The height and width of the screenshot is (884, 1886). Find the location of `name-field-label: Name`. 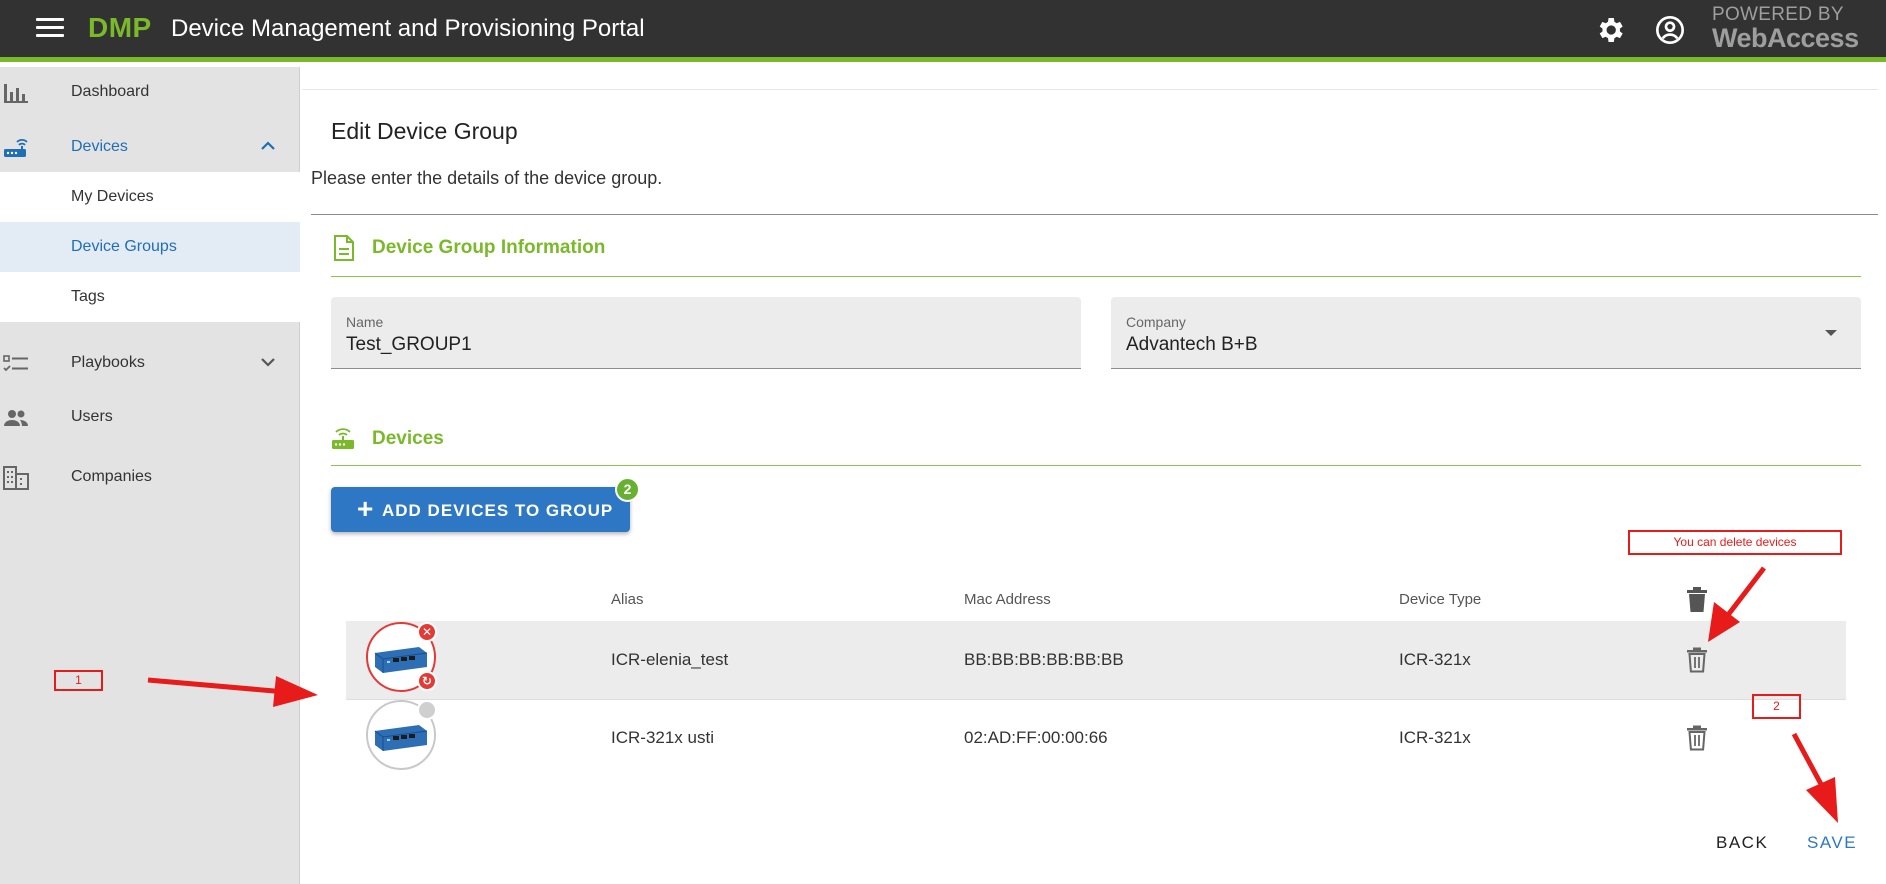

name-field-label: Name is located at coordinates (365, 322).